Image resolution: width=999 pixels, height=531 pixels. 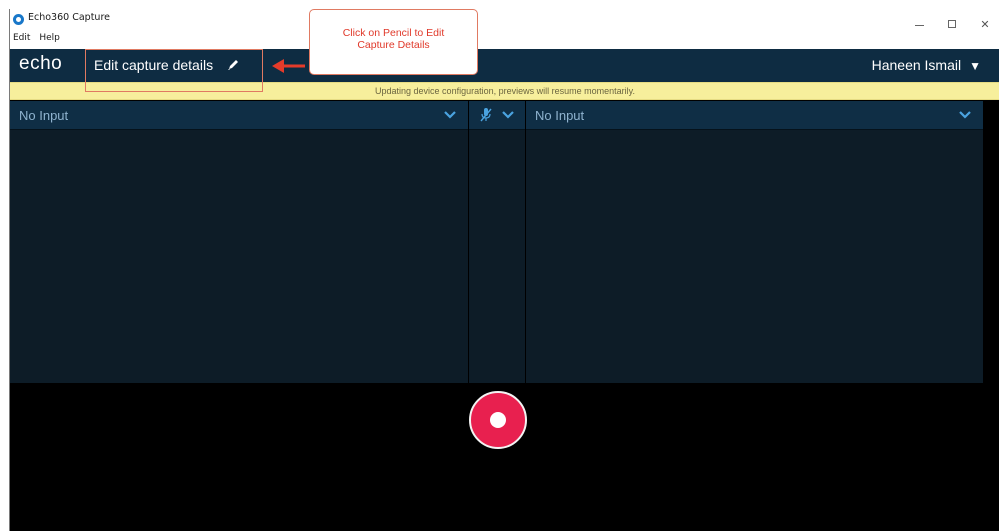 I want to click on minimize-icon, so click(x=919, y=25).